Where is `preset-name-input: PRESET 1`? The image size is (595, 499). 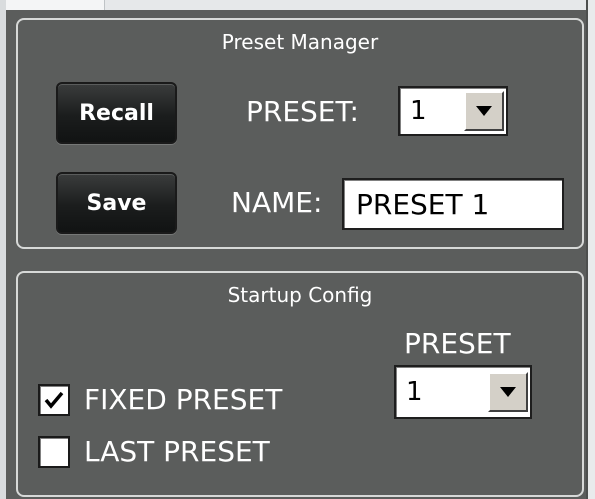
preset-name-input: PRESET 1 is located at coordinates (453, 204).